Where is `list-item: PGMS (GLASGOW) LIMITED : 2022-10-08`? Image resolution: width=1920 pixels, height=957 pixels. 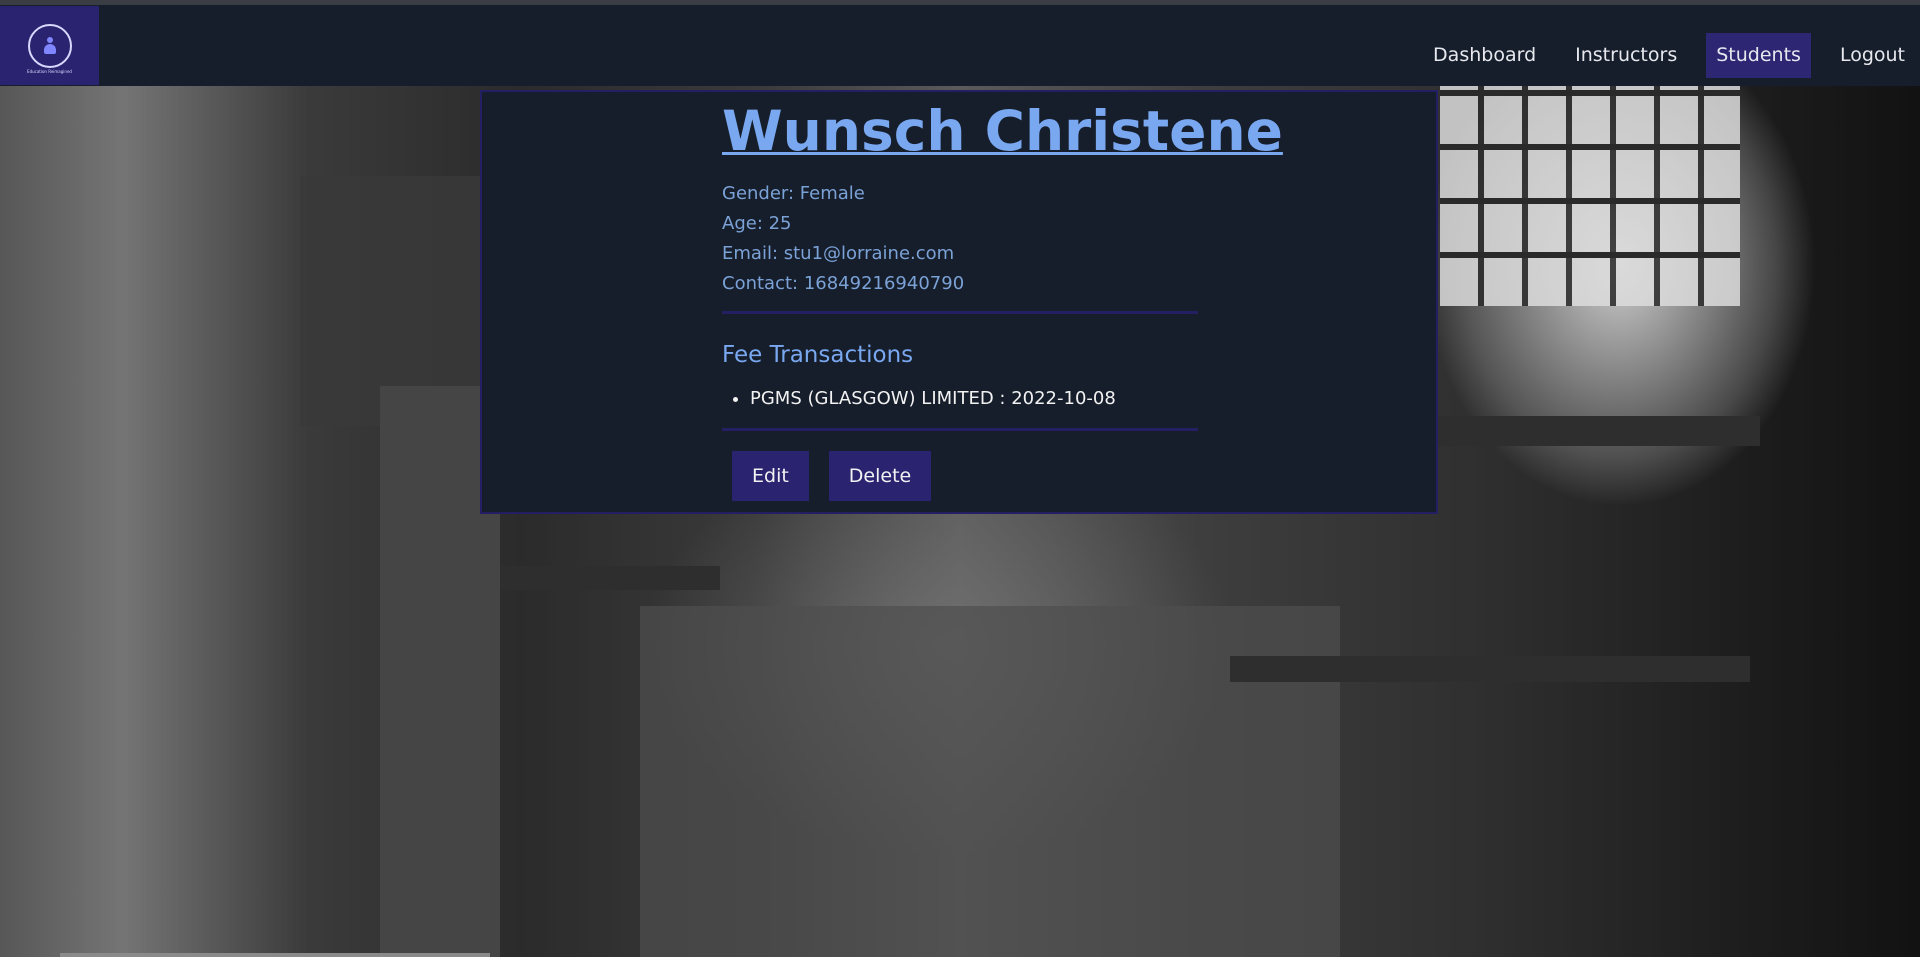
list-item: PGMS (GLASGOW) LIMITED : 2022-10-08 is located at coordinates (974, 399).